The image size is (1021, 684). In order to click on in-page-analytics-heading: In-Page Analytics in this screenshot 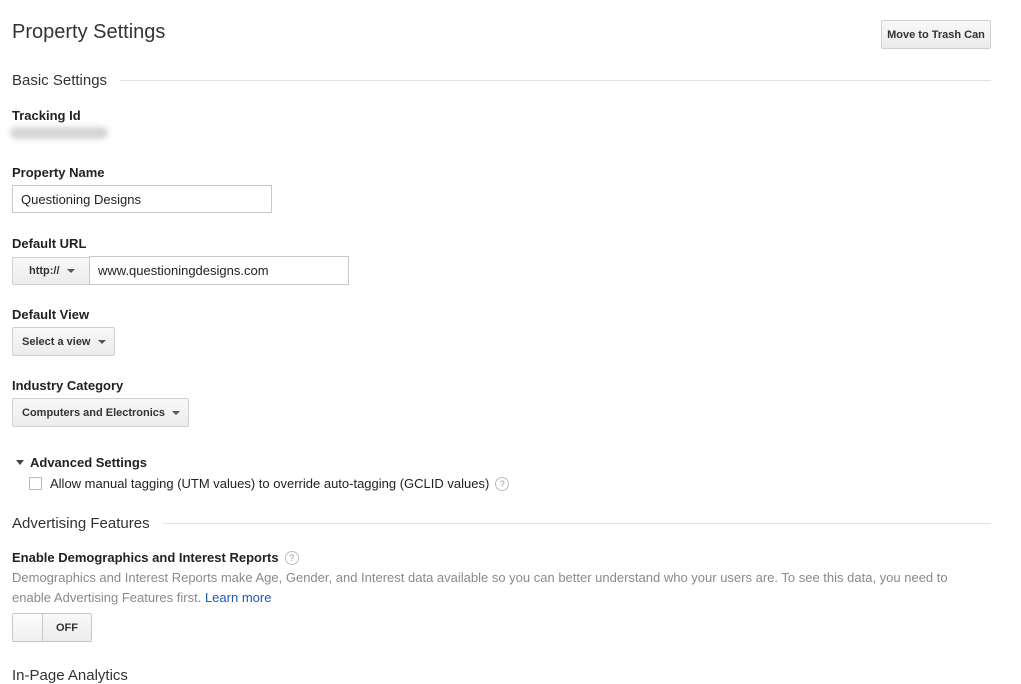, I will do `click(70, 675)`.